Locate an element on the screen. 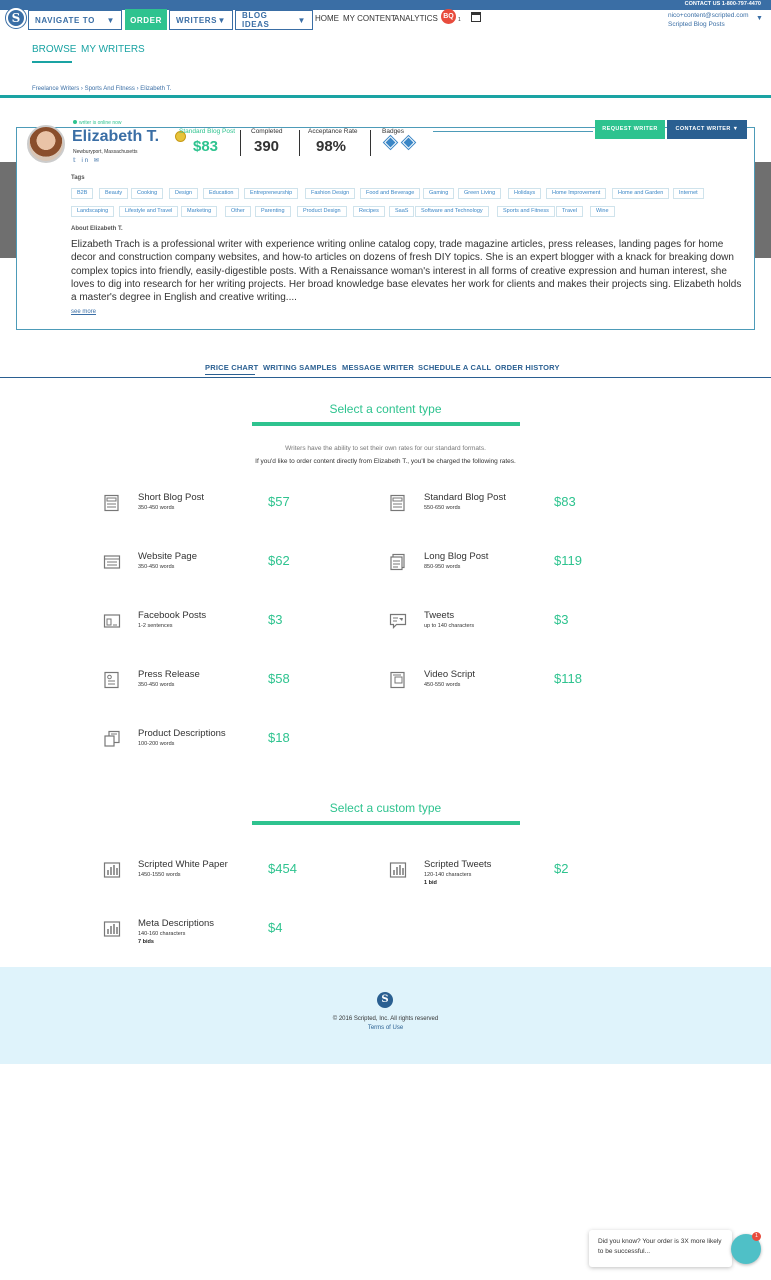 This screenshot has width=771, height=1280. long-blog-post-name: Long Blog Post is located at coordinates (456, 556).